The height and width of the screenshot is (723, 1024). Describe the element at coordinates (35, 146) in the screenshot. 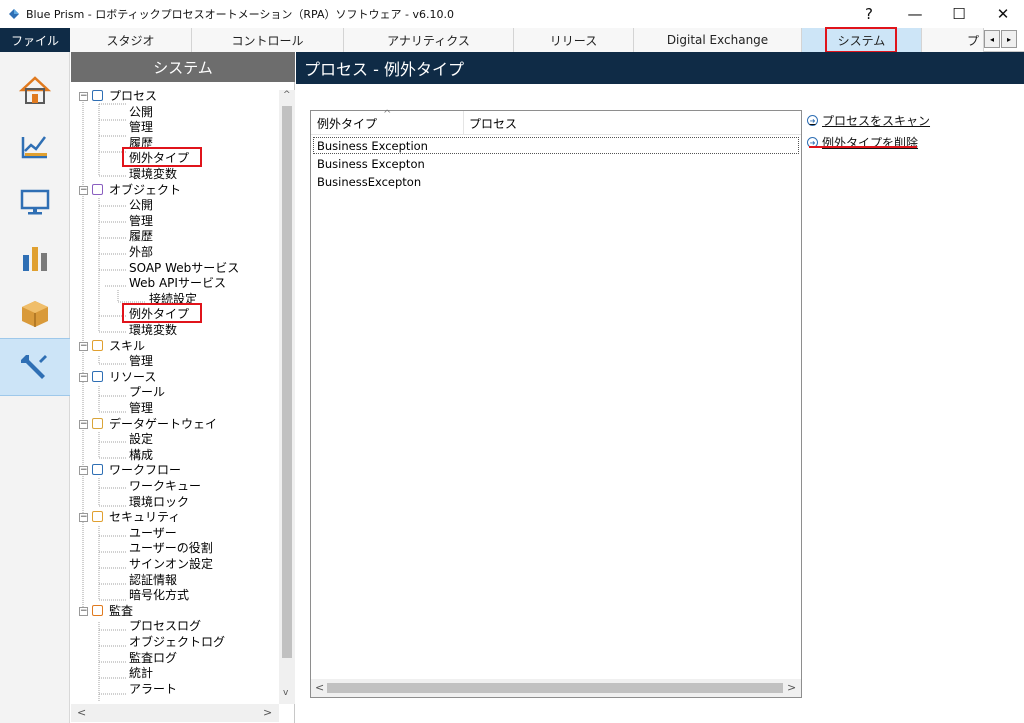

I see `studio-nav-button` at that location.